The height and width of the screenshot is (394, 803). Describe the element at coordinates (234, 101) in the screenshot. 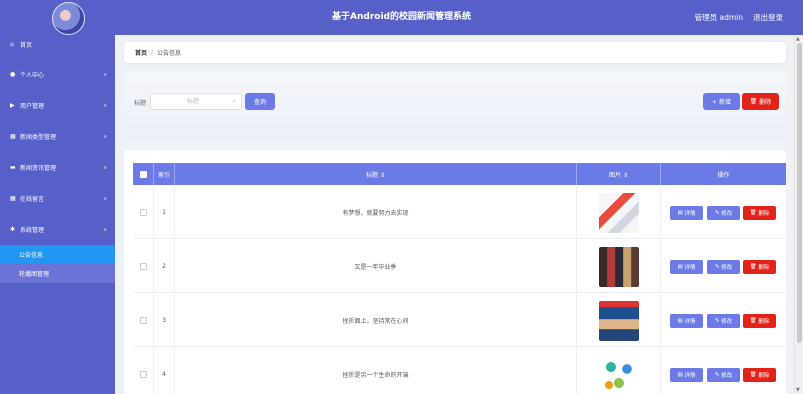

I see `search-icon: ⌕` at that location.